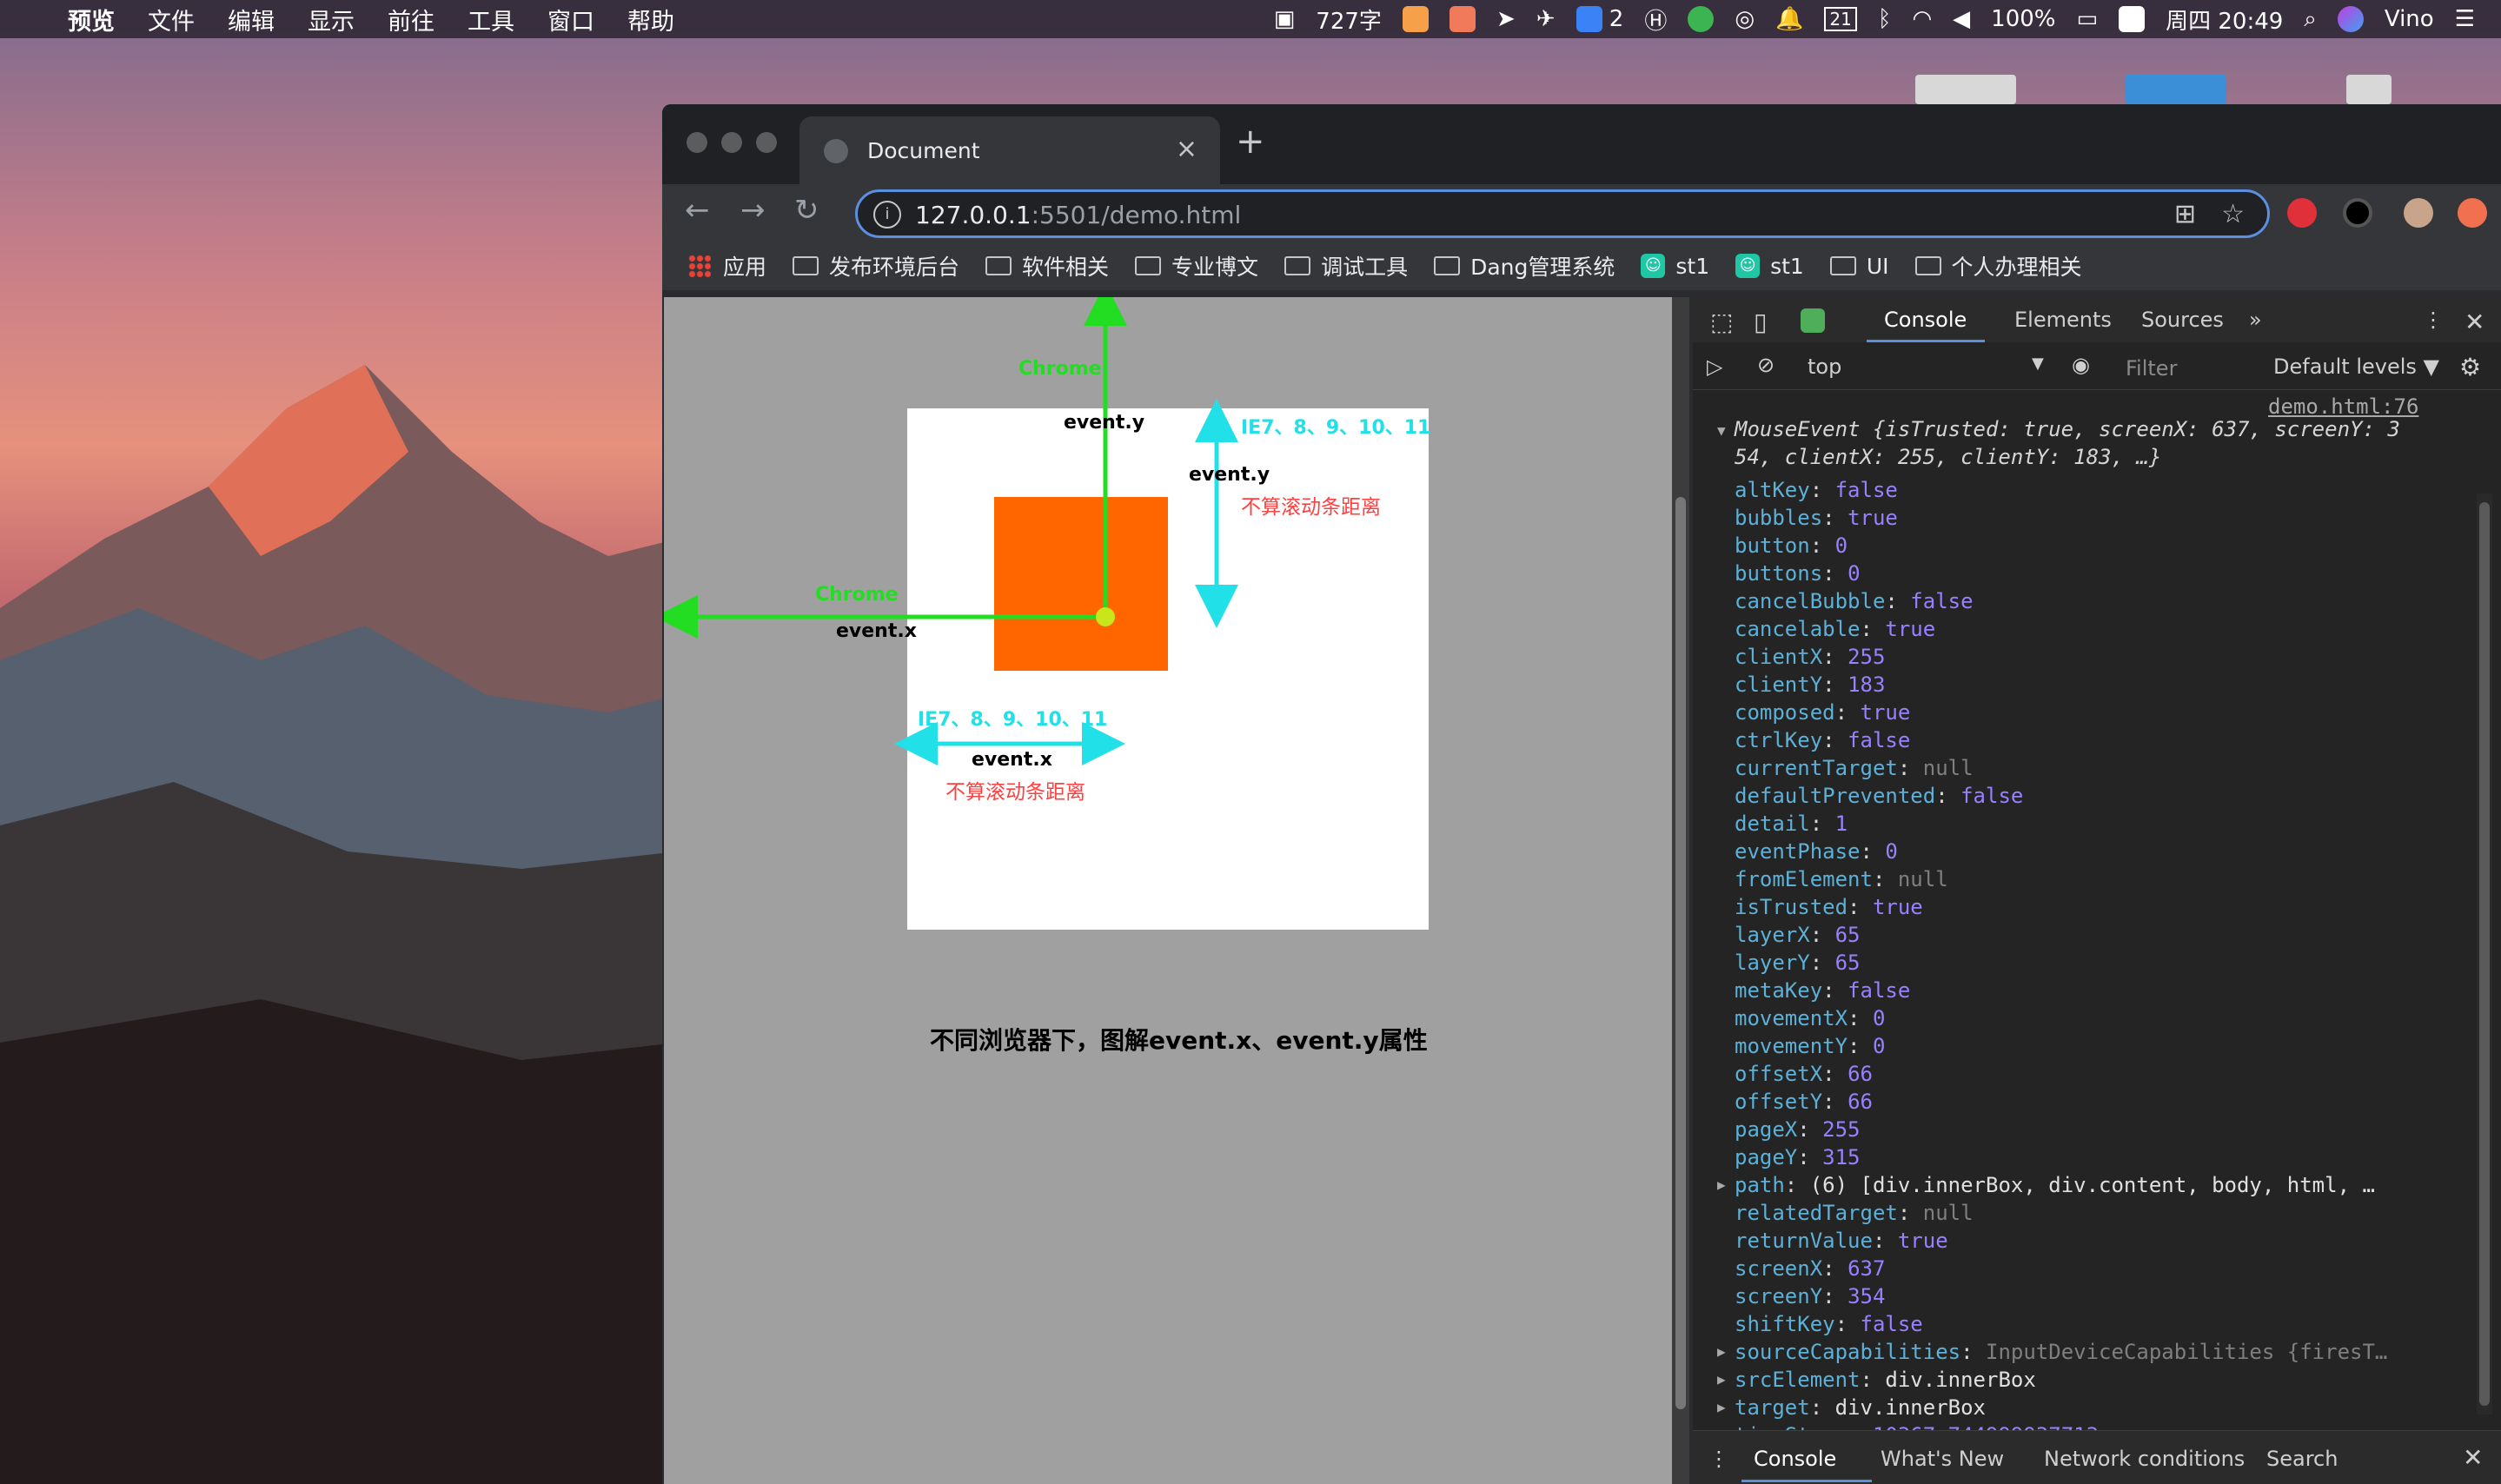 This screenshot has width=2501, height=1484. Describe the element at coordinates (1824, 366) in the screenshot. I see `context-selector: top` at that location.